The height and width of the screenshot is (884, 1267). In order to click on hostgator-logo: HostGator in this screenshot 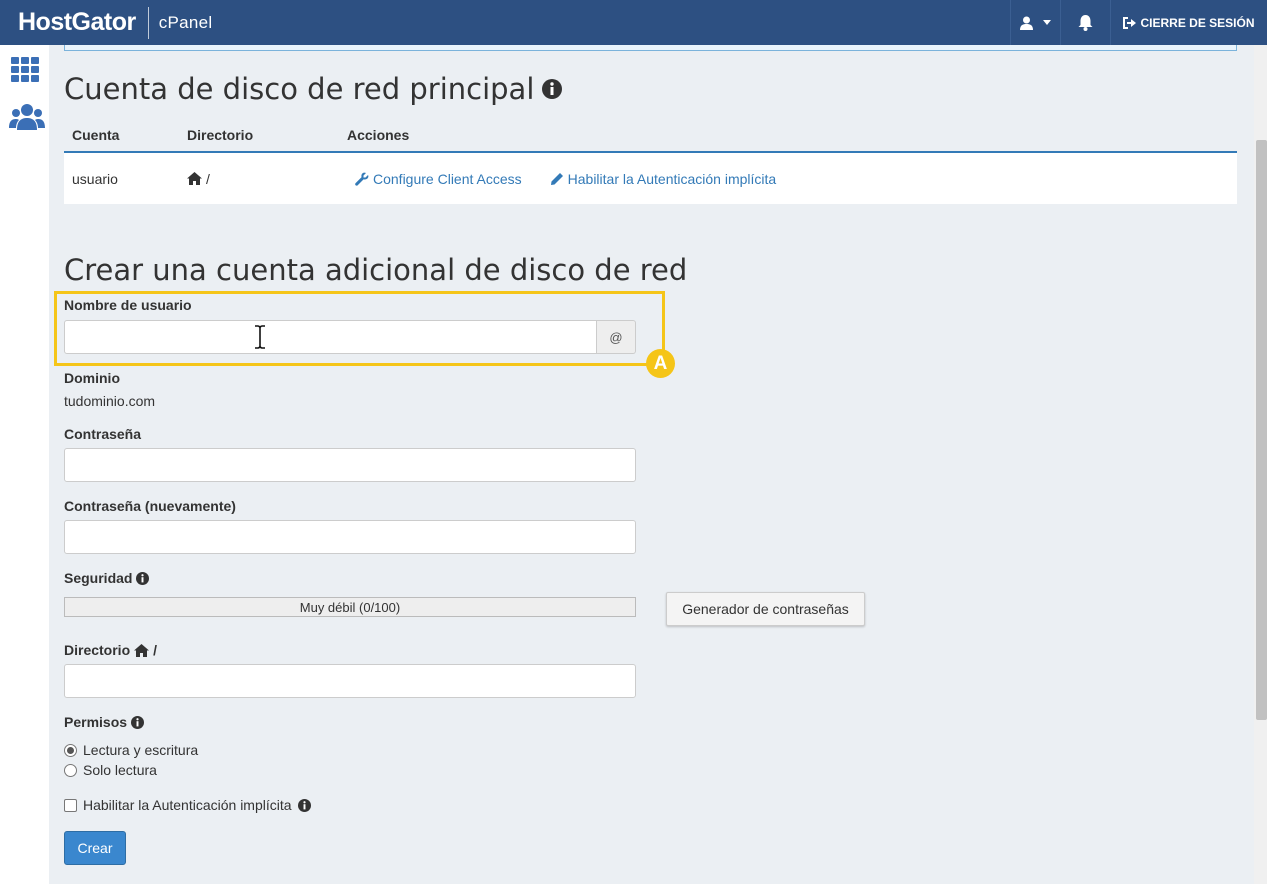, I will do `click(77, 22)`.